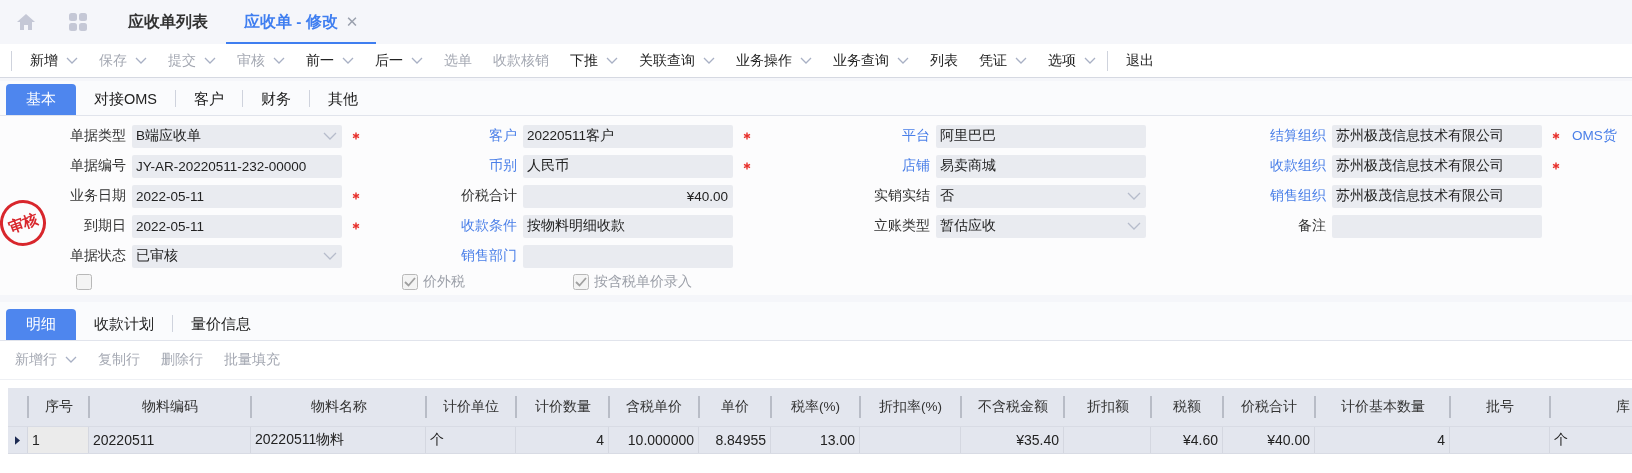  I want to click on input-field: 人民币, so click(628, 166).